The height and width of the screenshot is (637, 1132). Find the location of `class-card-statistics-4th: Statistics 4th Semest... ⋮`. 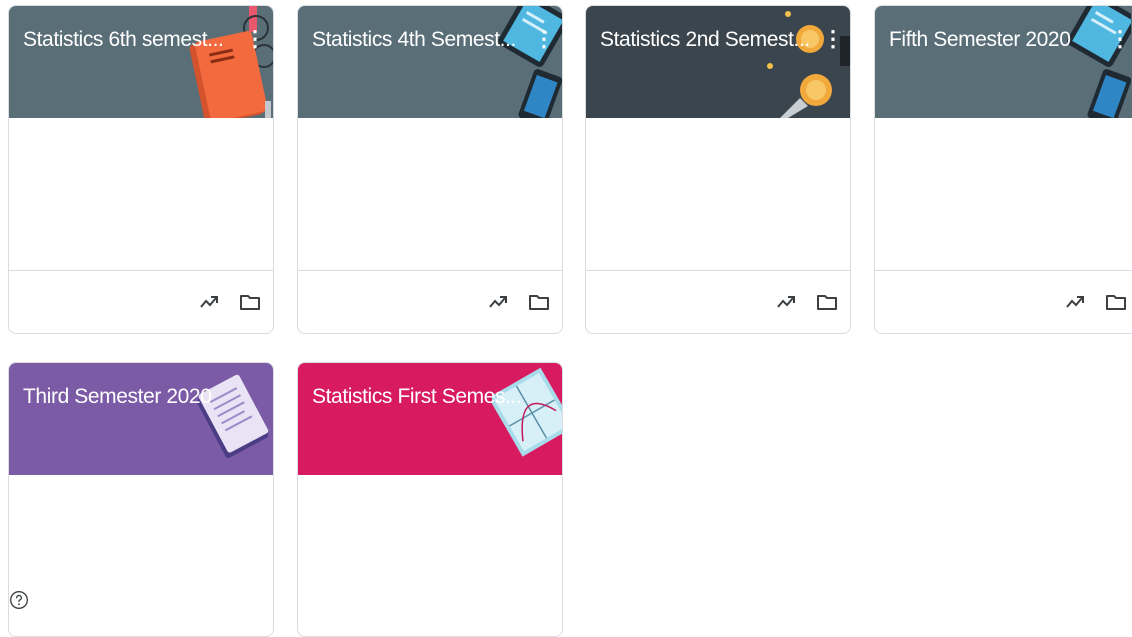

class-card-statistics-4th: Statistics 4th Semest... ⋮ is located at coordinates (430, 169).